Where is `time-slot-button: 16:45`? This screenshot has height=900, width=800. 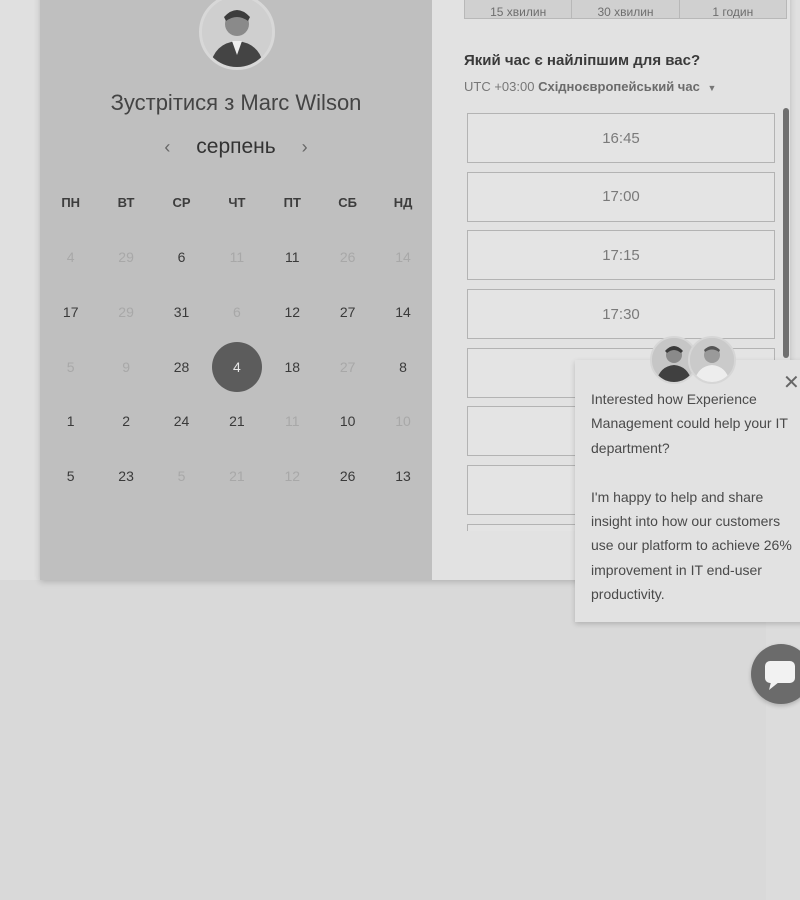
time-slot-button: 16:45 is located at coordinates (621, 138).